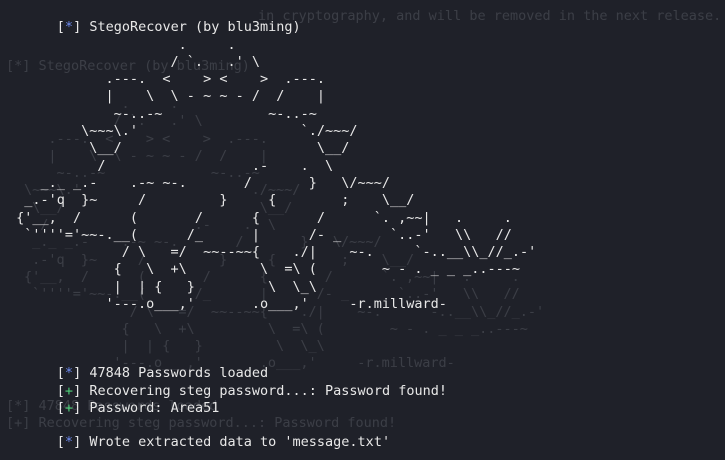  What do you see at coordinates (272, 18) in the screenshot?
I see `title-line: [*] StegoRecover (by blu3ming)` at bounding box center [272, 18].